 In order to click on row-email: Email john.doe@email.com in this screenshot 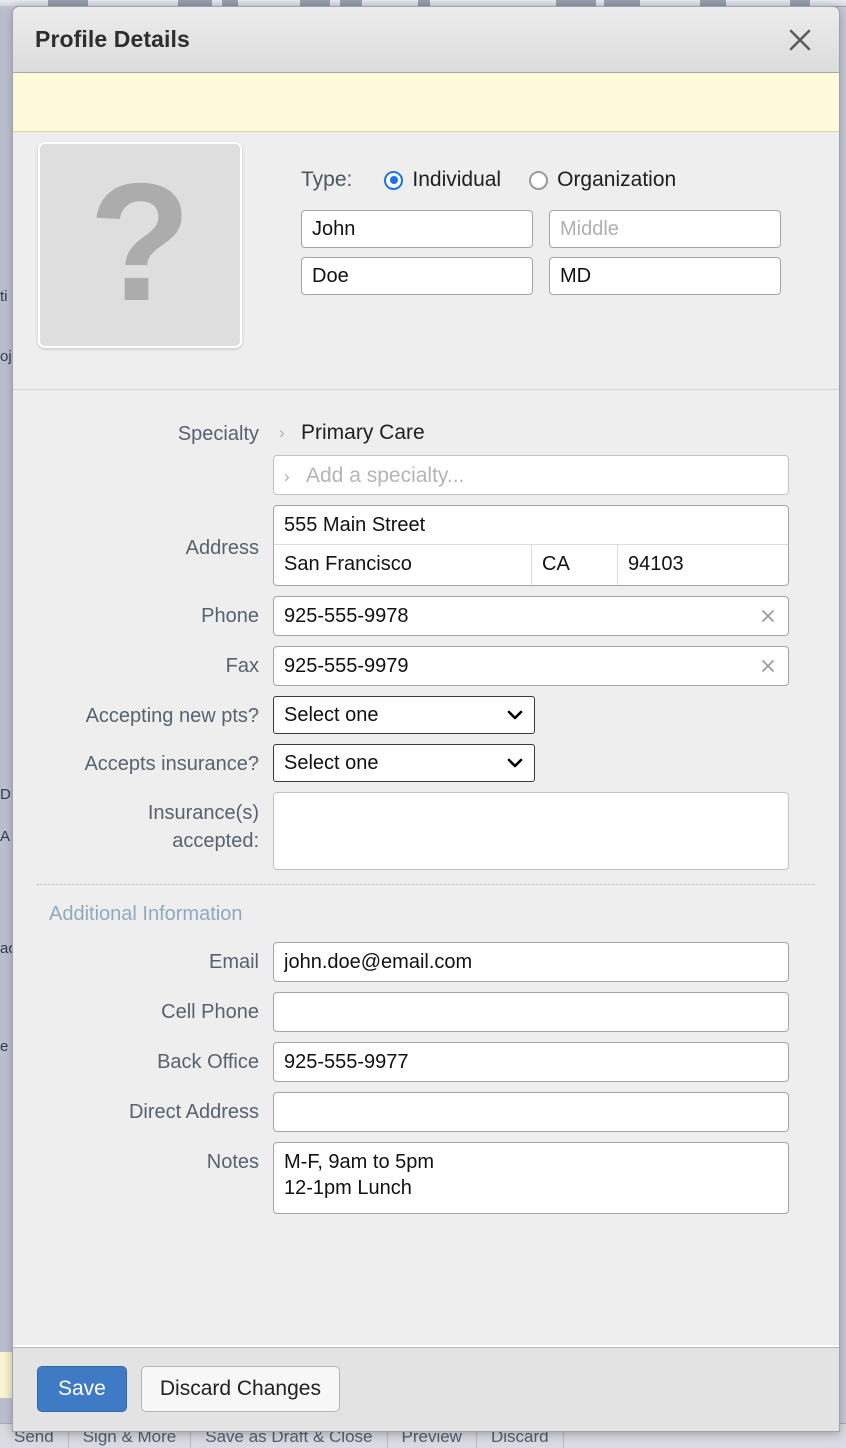, I will do `click(426, 962)`.